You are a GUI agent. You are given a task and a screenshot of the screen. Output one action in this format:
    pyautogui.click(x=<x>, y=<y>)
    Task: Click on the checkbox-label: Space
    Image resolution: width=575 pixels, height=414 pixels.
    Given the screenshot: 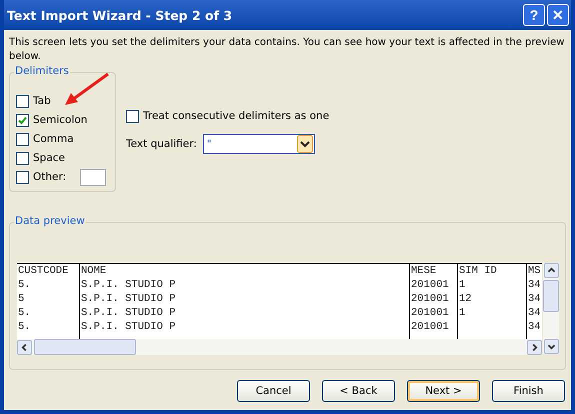 What is the action you would take?
    pyautogui.click(x=49, y=158)
    